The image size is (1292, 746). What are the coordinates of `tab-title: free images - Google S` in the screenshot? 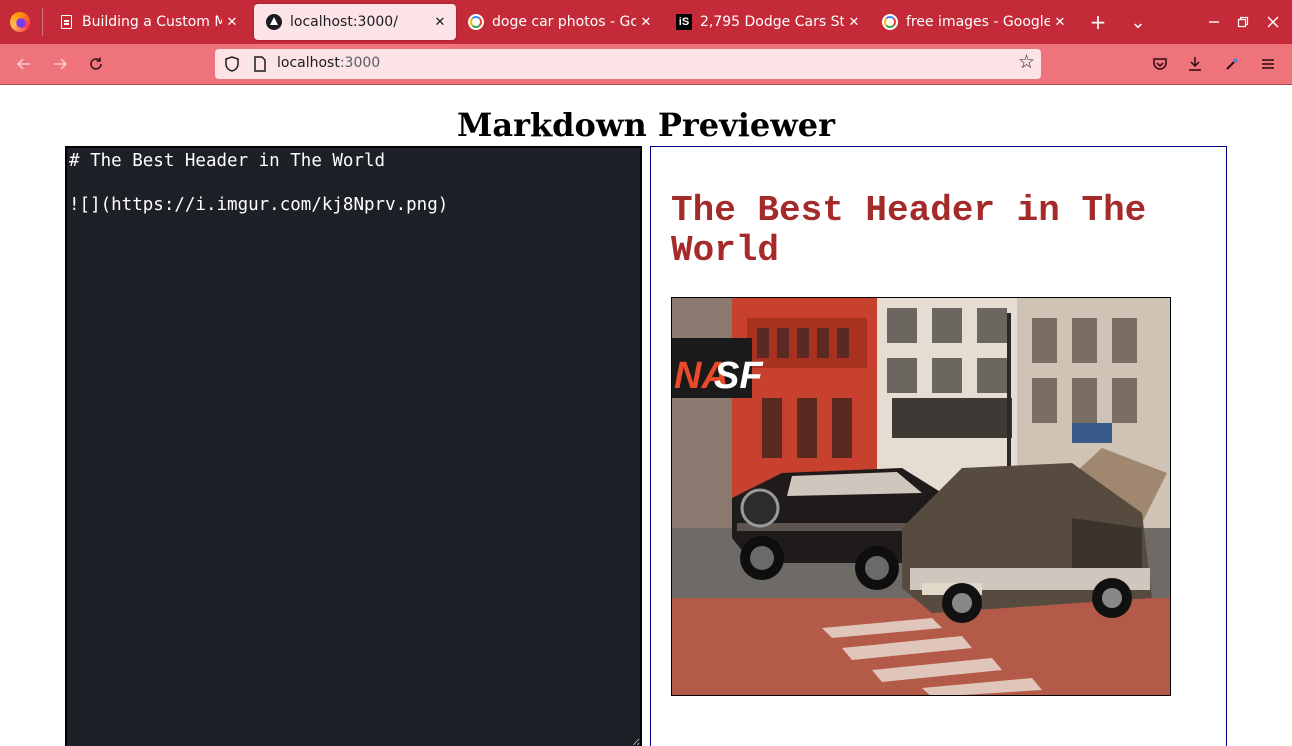 It's located at (978, 22).